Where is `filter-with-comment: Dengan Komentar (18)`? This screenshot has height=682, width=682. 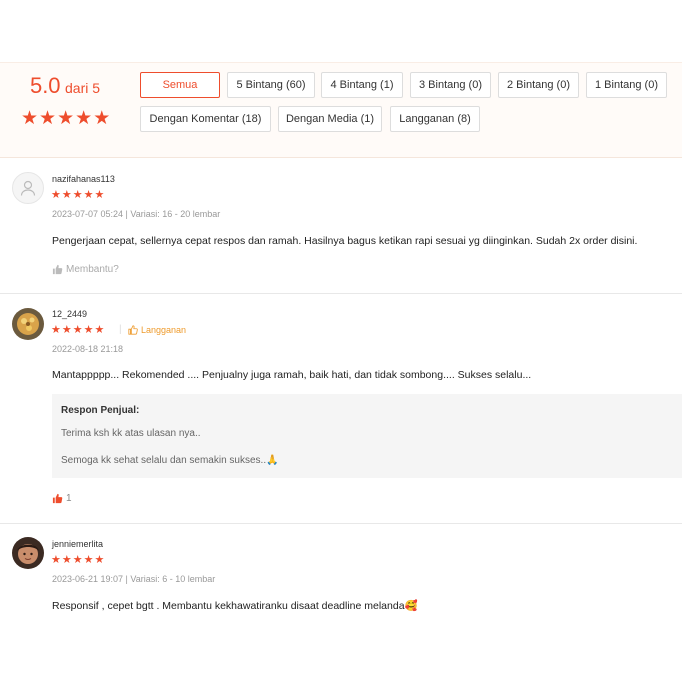 filter-with-comment: Dengan Komentar (18) is located at coordinates (205, 119).